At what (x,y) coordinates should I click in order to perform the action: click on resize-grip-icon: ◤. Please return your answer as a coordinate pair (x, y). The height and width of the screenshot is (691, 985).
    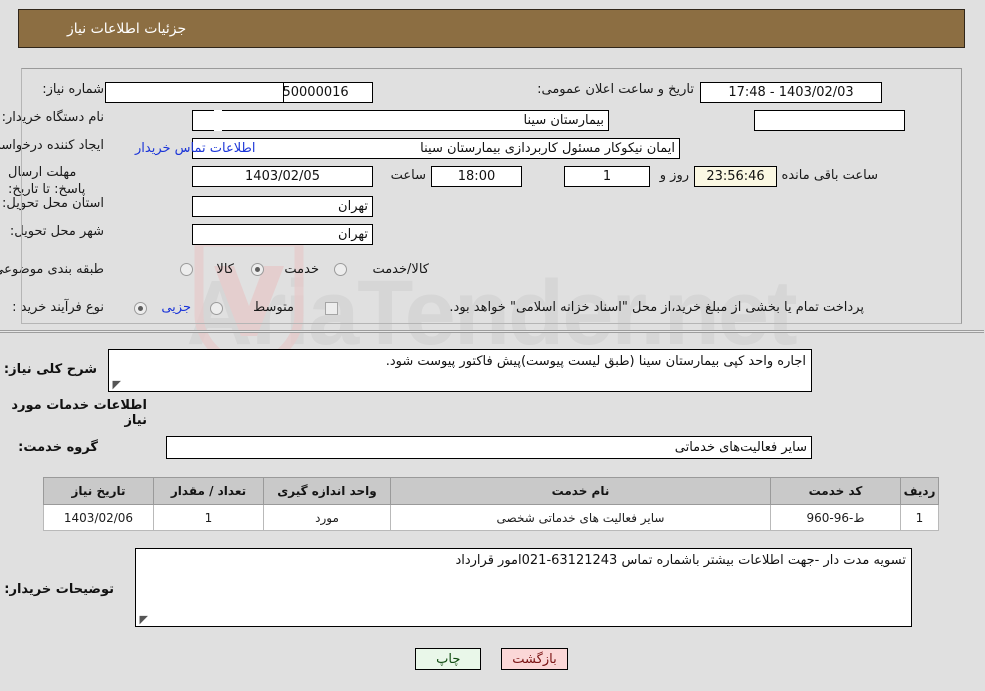
    Looking at the image, I should click on (117, 384).